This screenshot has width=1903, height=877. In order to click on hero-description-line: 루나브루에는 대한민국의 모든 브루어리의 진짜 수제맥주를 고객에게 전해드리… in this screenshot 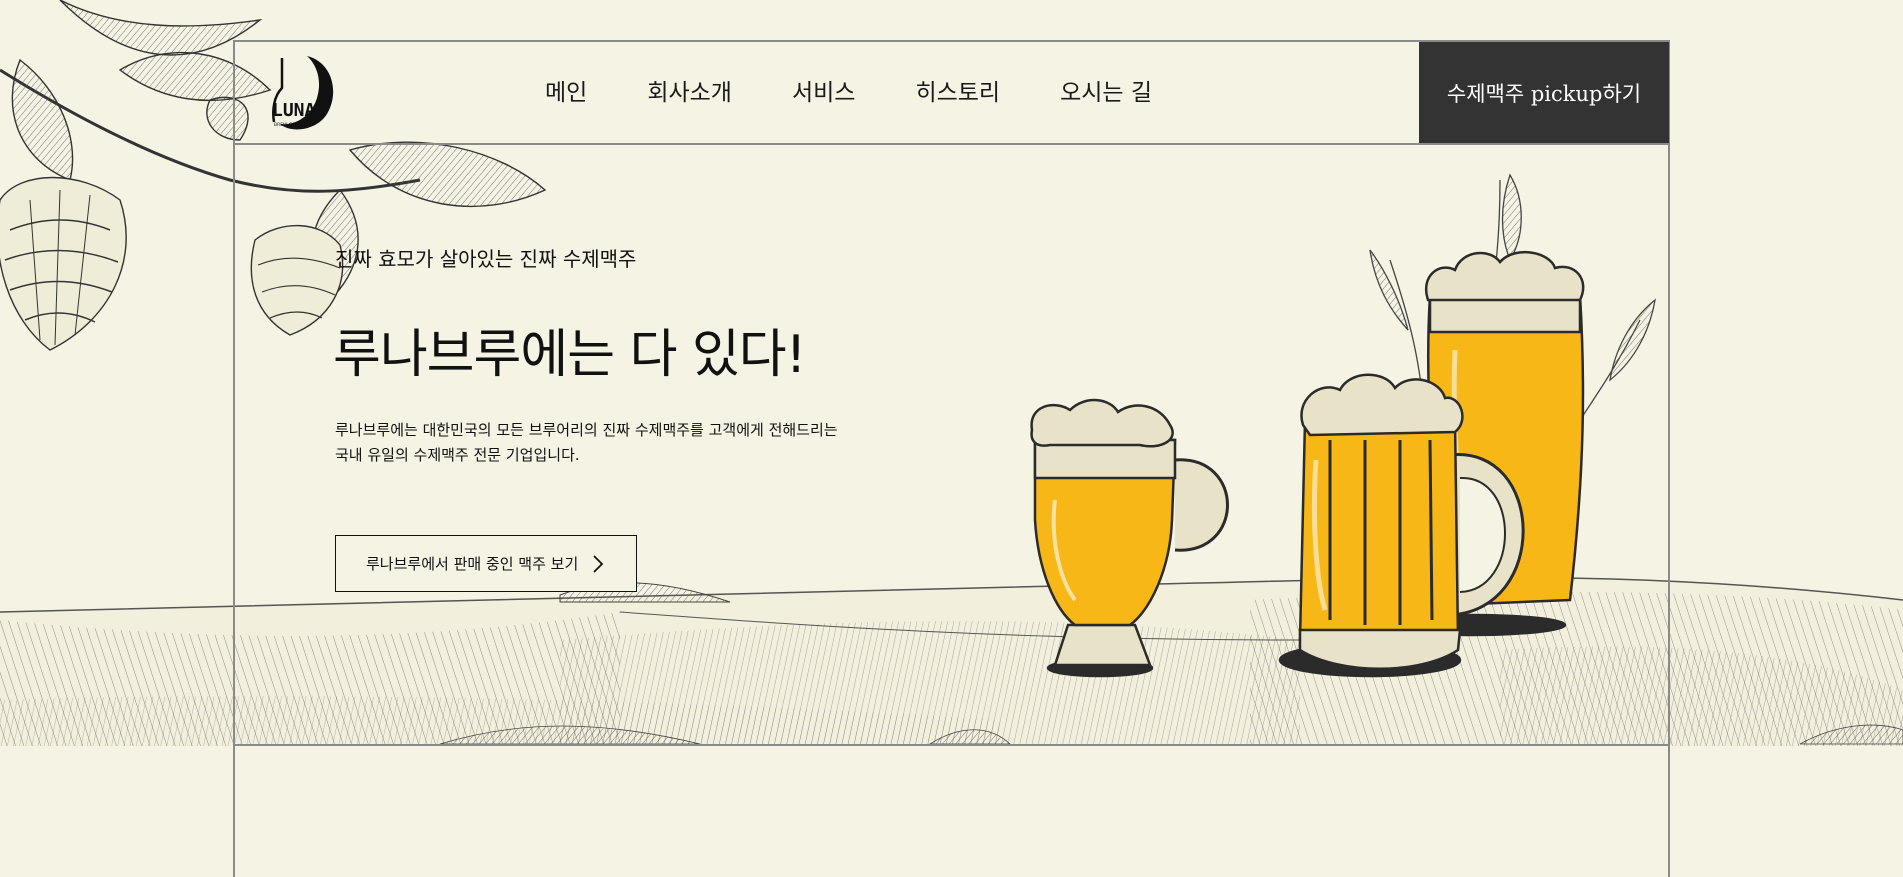, I will do `click(586, 430)`.